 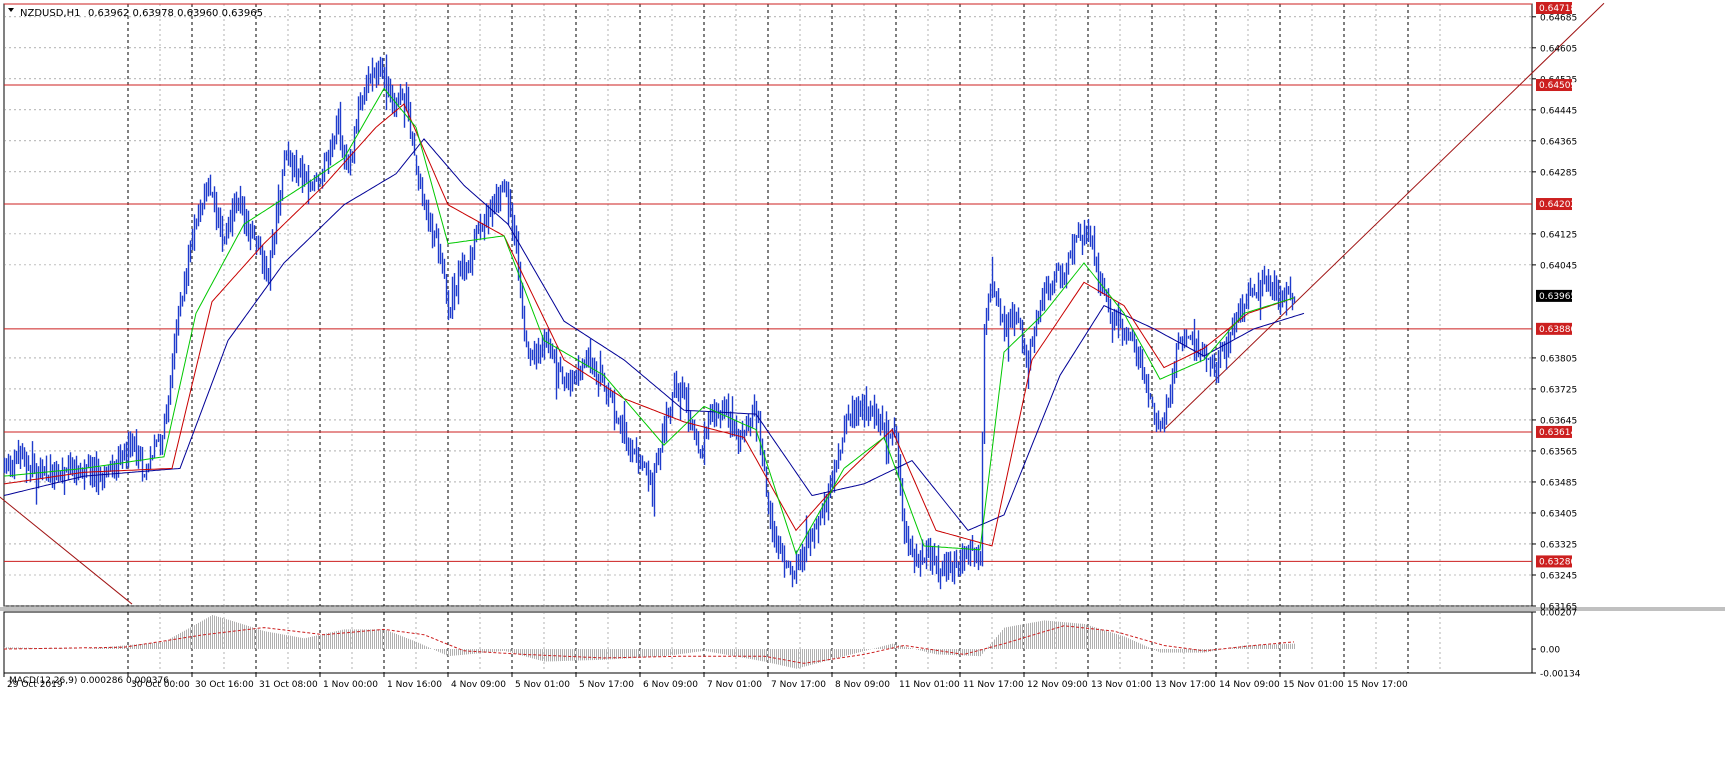 What do you see at coordinates (50, 13) in the screenshot?
I see `chart-title: NZDUSD,H1` at bounding box center [50, 13].